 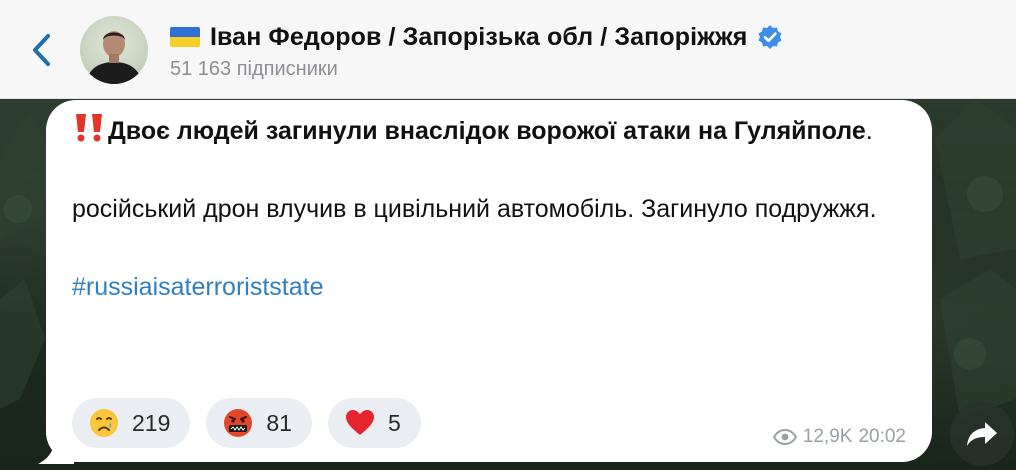 I want to click on crying-face-icon, so click(x=104, y=423).